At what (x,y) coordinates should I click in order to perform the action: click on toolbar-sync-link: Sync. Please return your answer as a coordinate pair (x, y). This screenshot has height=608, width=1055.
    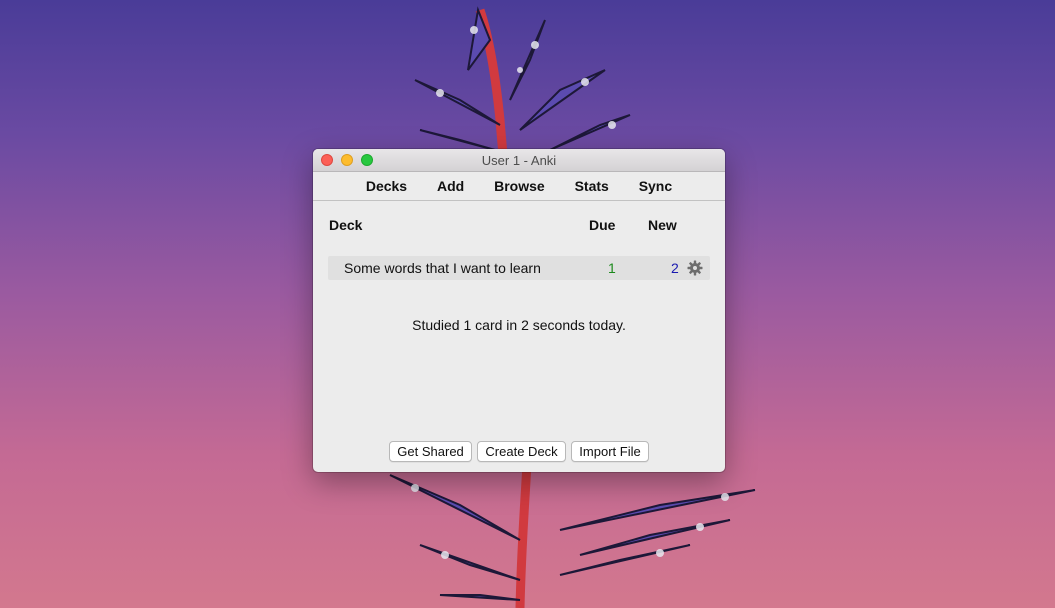
    Looking at the image, I should click on (655, 186).